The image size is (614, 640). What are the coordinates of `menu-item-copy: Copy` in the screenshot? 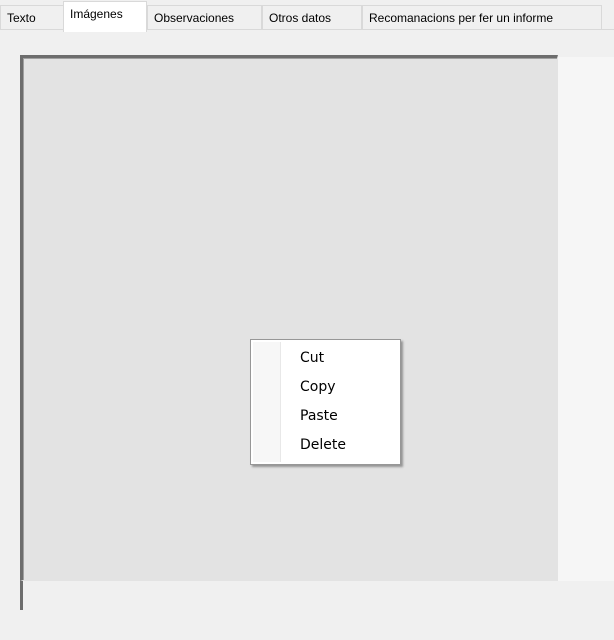 It's located at (325, 387).